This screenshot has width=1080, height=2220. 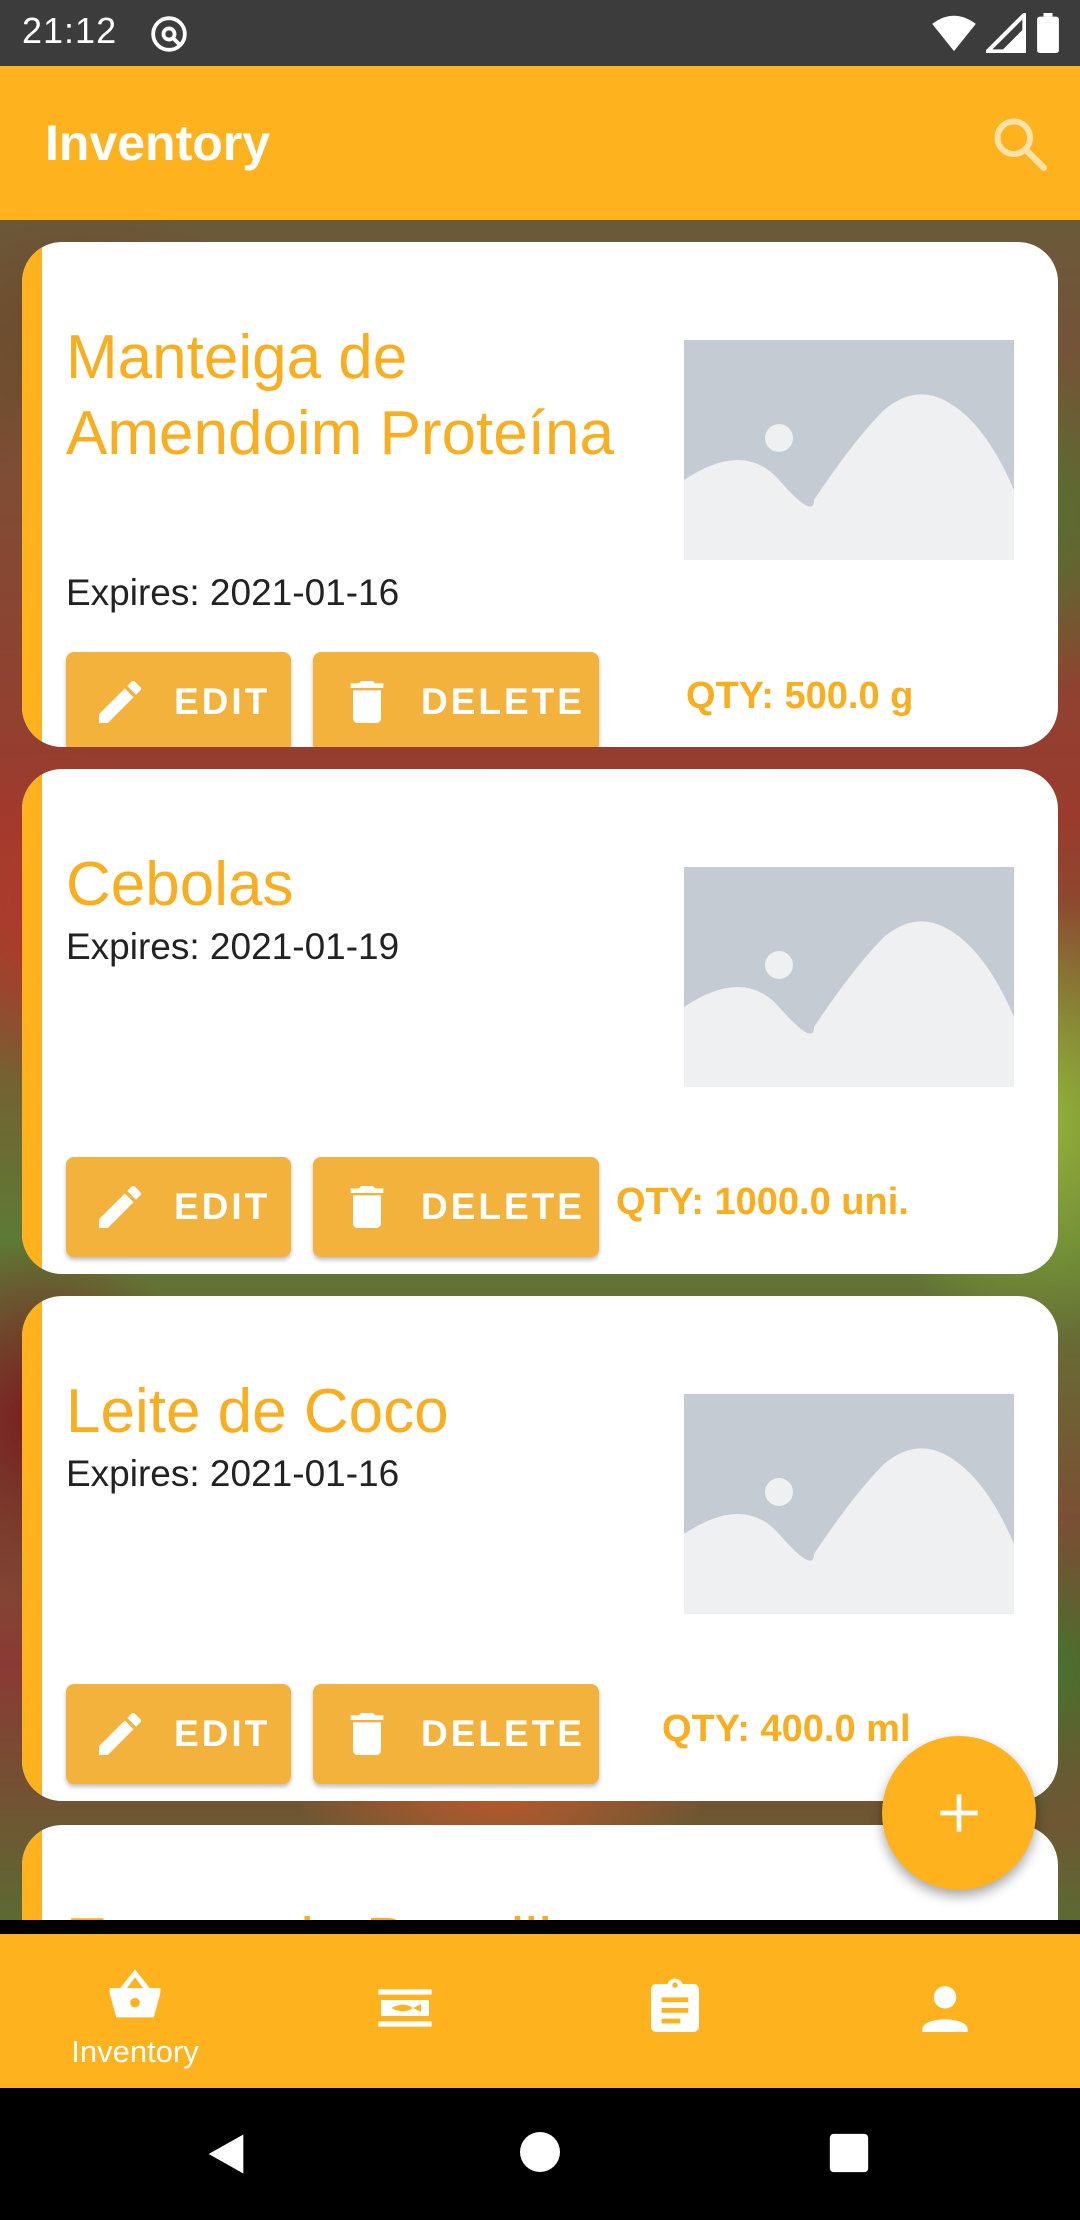 I want to click on system-nav-bar, so click(x=540, y=2154).